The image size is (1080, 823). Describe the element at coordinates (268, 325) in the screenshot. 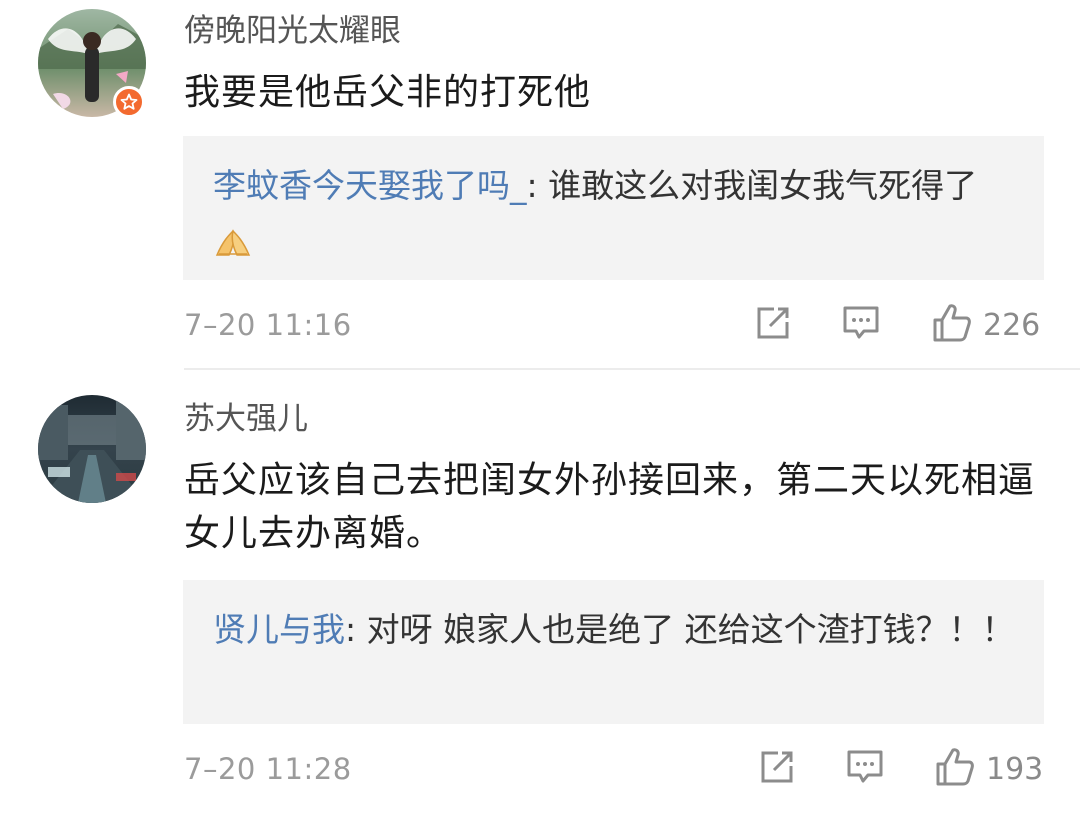

I see `timestamp: 7–20 11:16` at that location.